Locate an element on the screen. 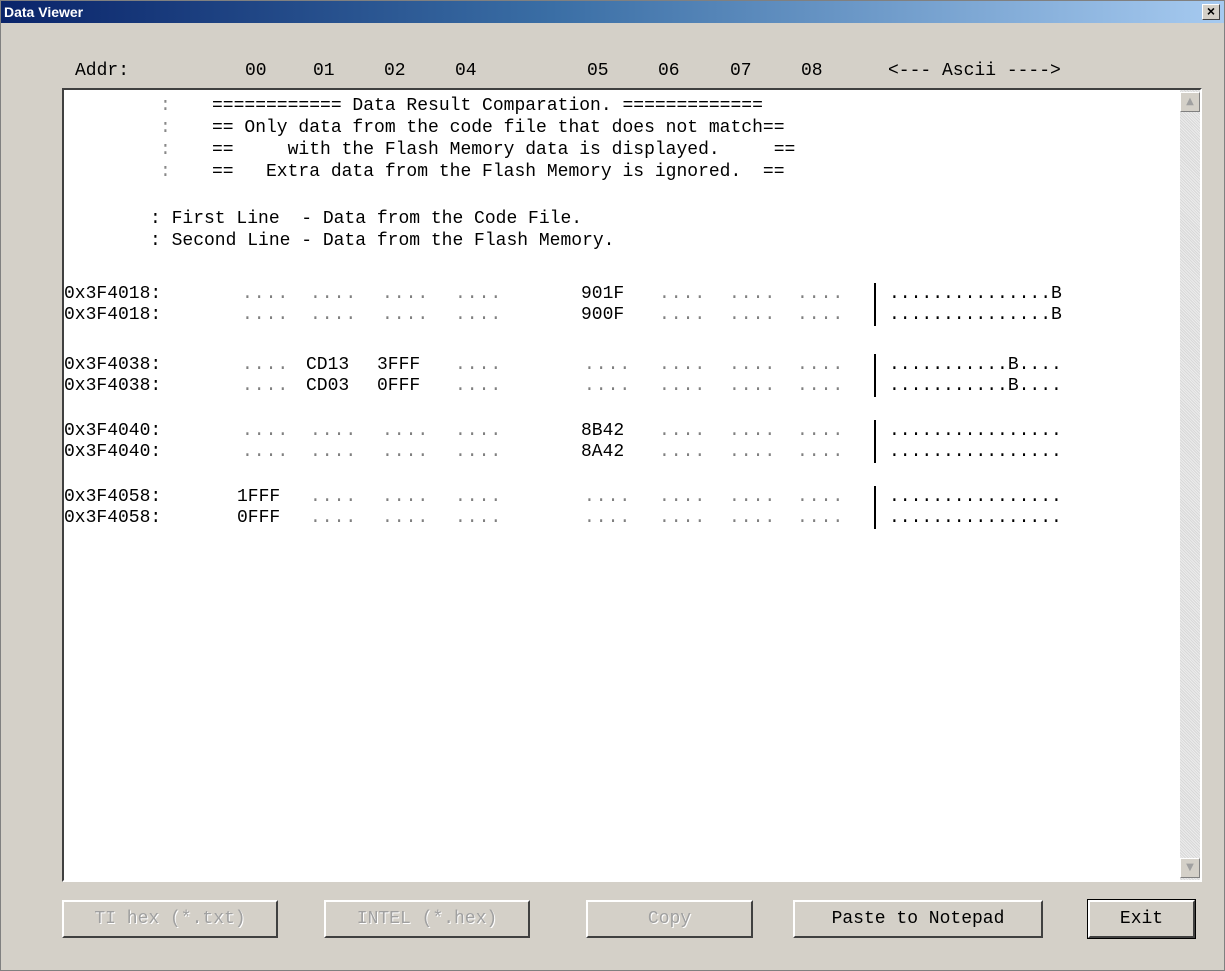 The image size is (1225, 971). down-arrow-icon: ▼ is located at coordinates (1190, 867).